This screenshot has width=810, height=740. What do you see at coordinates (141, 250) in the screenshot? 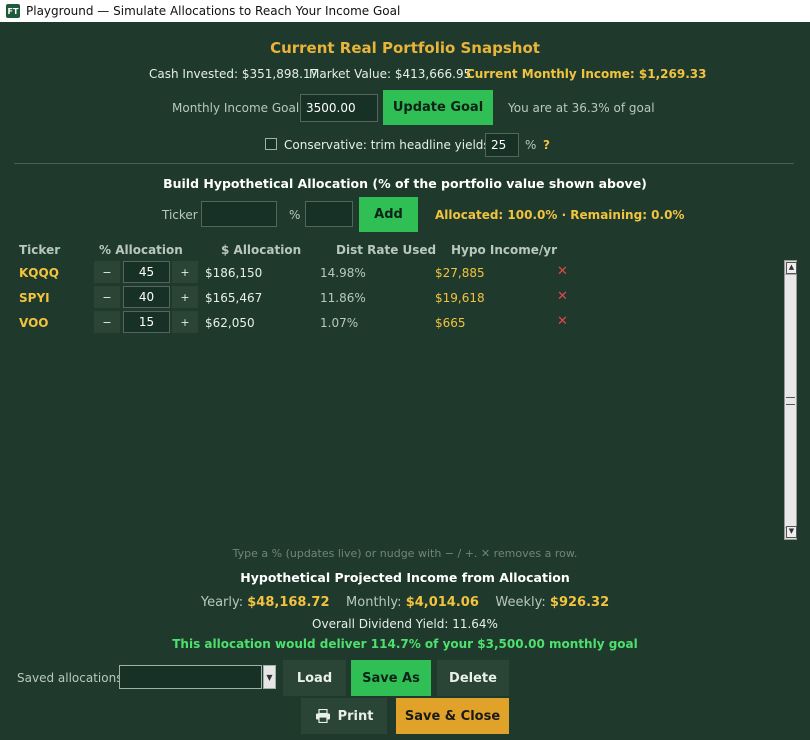
I see `header-pct-allocation: % Allocation` at bounding box center [141, 250].